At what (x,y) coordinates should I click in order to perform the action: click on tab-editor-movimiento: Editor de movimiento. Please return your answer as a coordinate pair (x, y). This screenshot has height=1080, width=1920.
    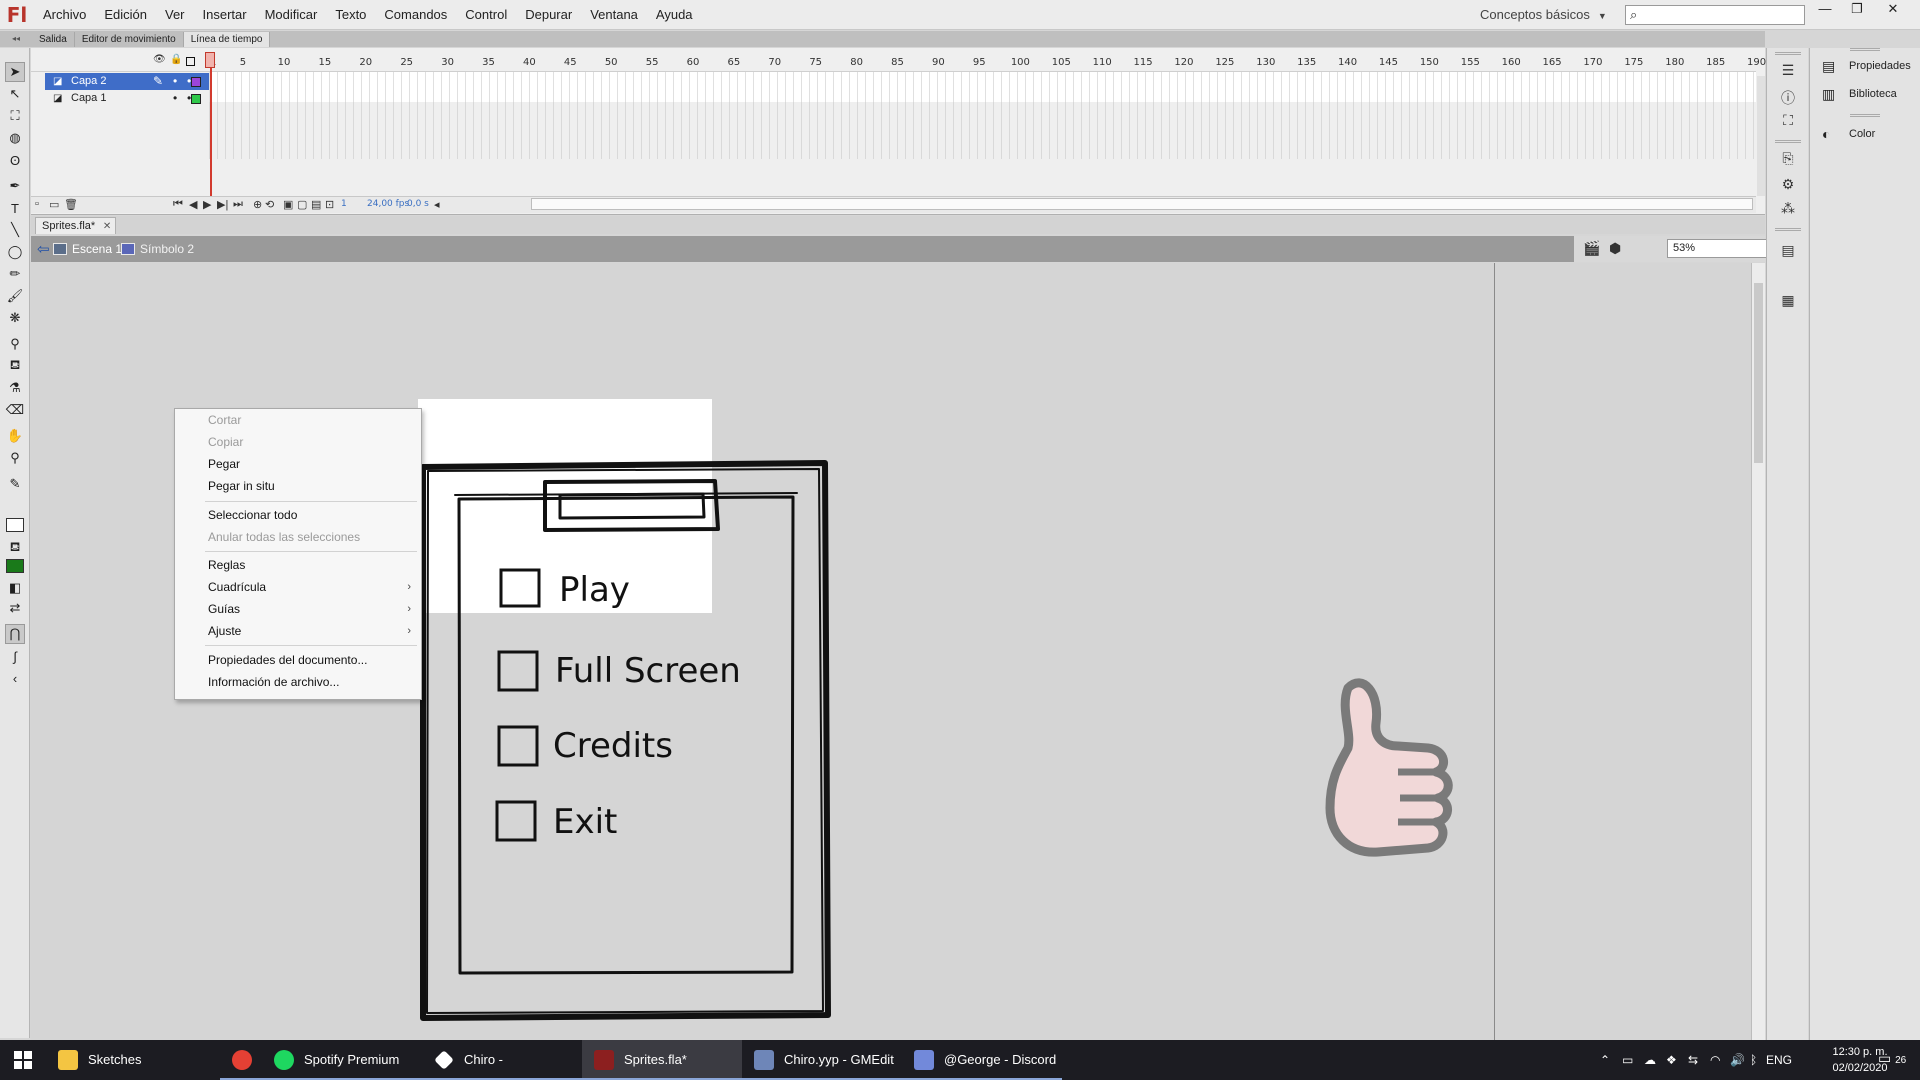
    Looking at the image, I should click on (129, 39).